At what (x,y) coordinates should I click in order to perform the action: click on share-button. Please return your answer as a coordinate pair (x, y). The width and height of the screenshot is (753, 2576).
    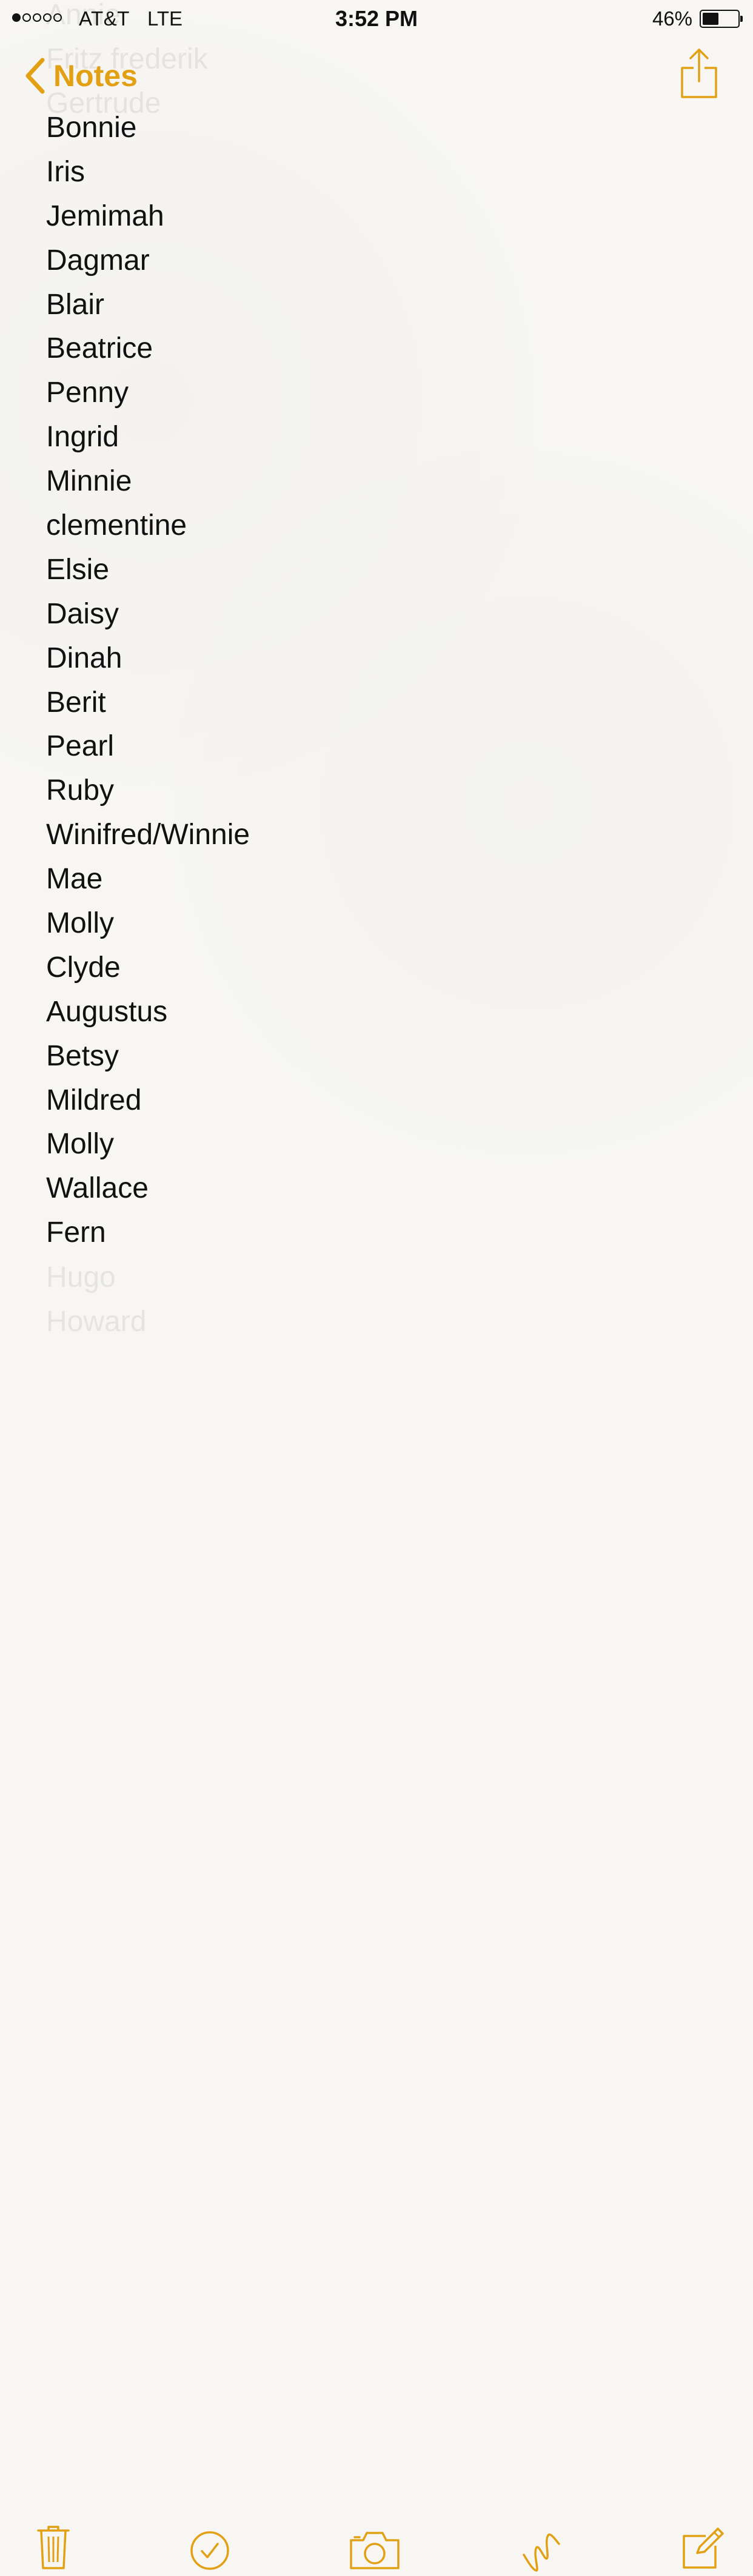
    Looking at the image, I should click on (699, 74).